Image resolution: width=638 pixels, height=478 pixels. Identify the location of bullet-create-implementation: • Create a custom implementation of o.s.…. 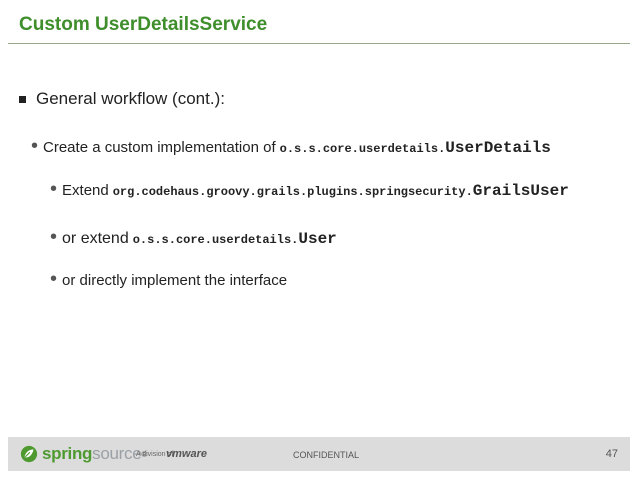
(291, 146).